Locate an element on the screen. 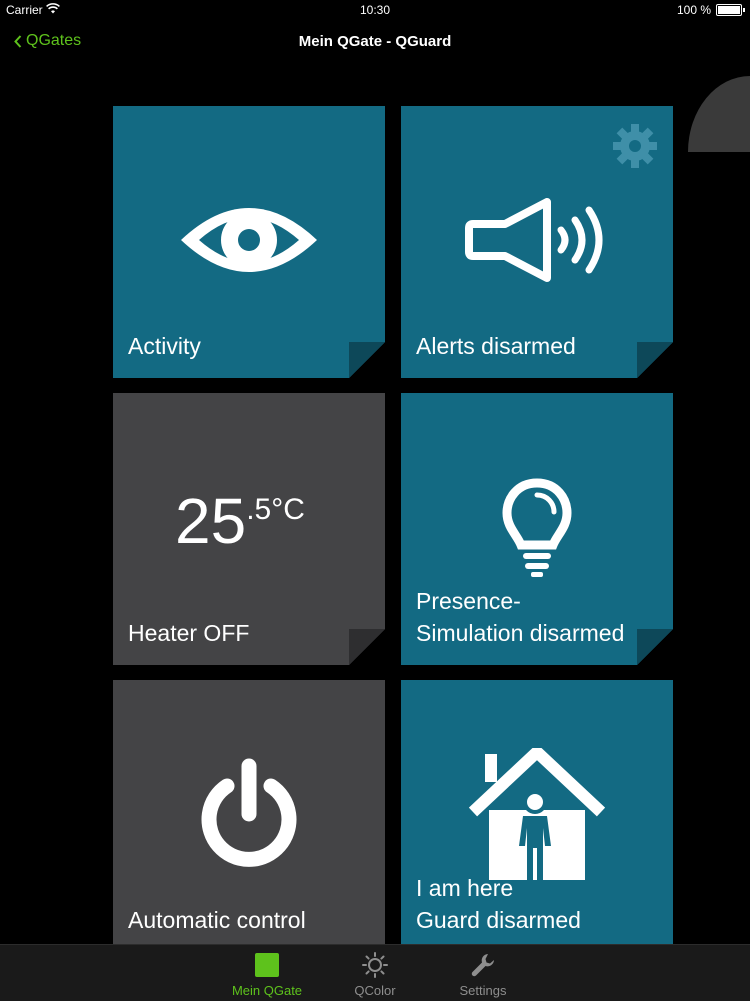 The height and width of the screenshot is (1001, 750). eye-icon is located at coordinates (249, 240).